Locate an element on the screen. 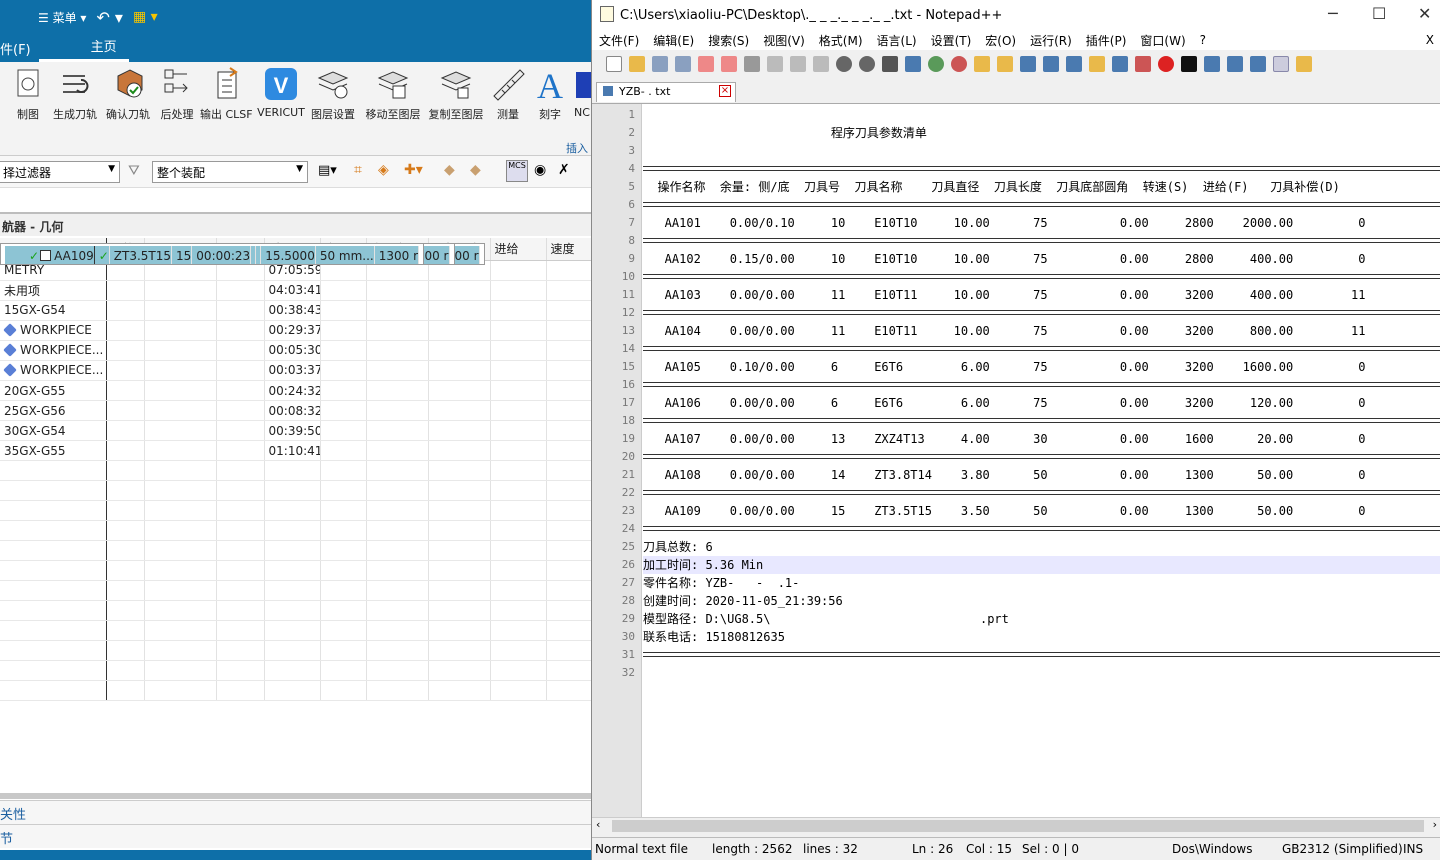  spell-check-icon is located at coordinates (1281, 64).